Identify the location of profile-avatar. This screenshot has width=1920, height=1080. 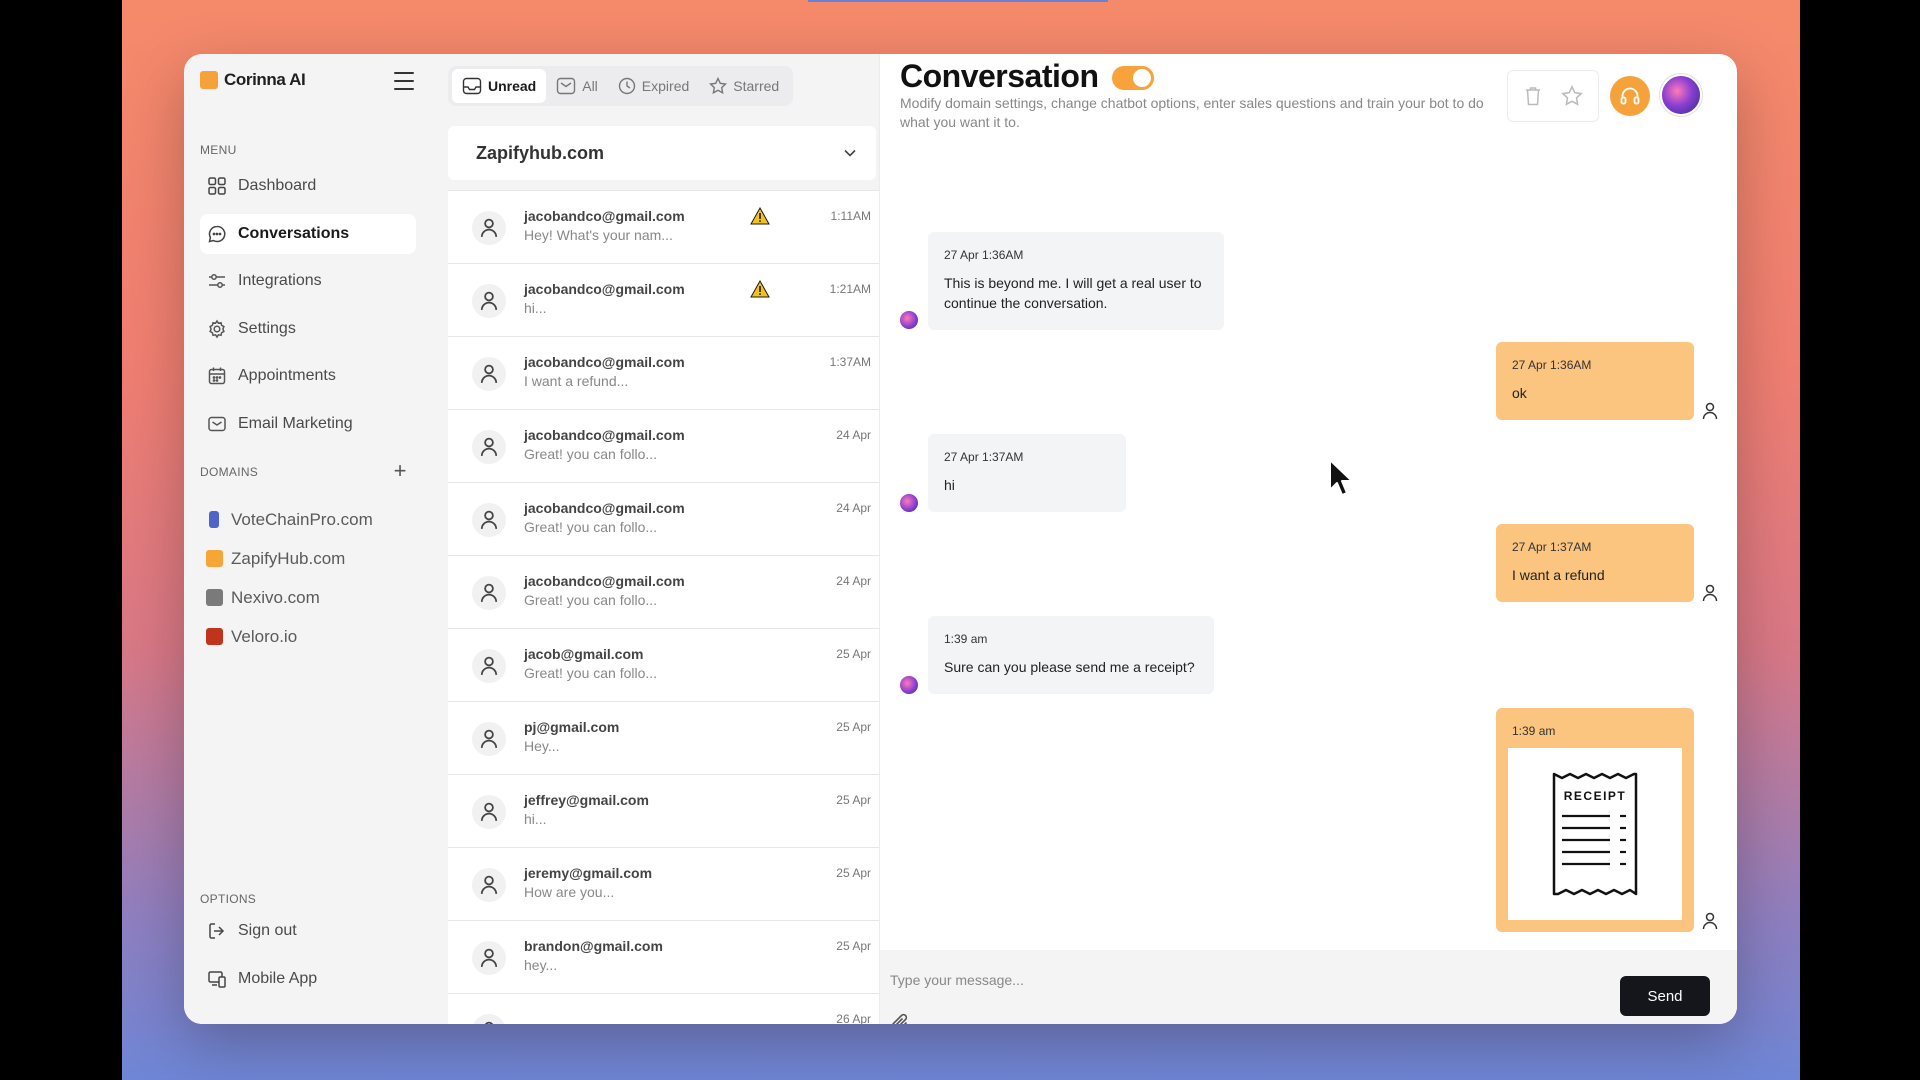
(1681, 95).